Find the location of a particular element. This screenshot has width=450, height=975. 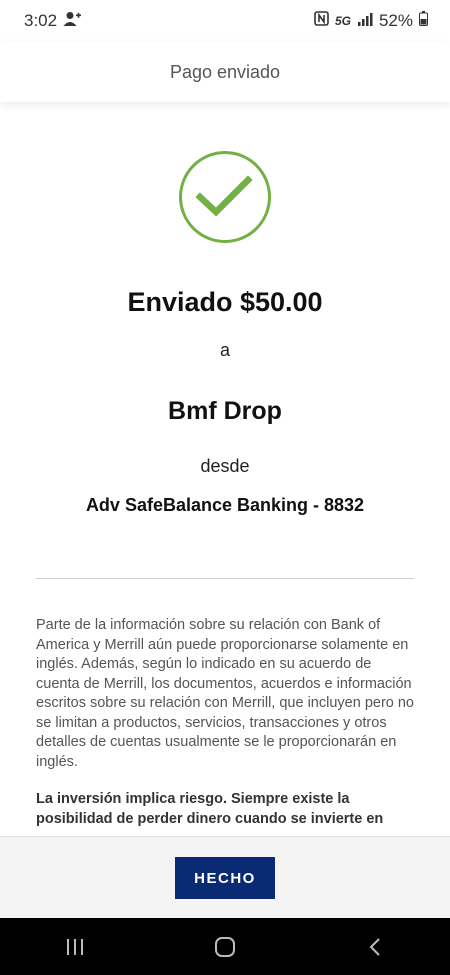

to-label: a is located at coordinates (224, 350).